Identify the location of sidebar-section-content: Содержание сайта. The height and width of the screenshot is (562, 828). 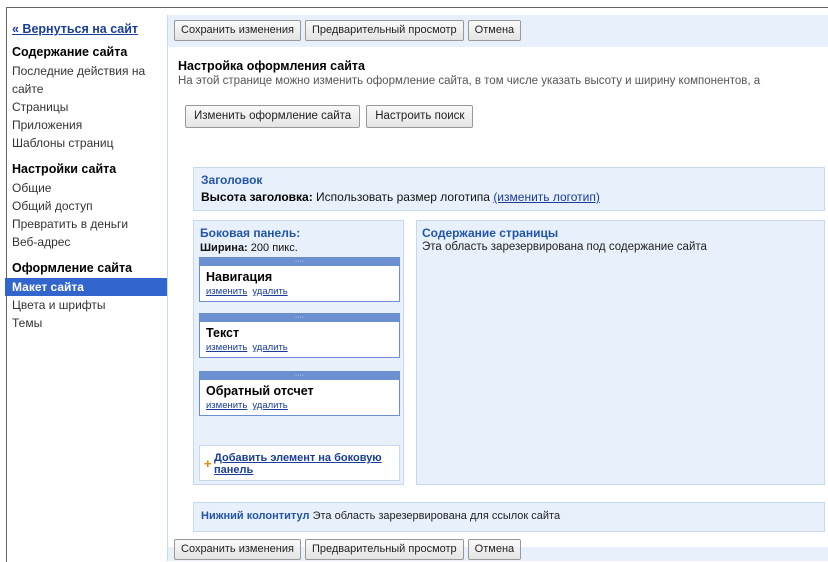
(70, 52).